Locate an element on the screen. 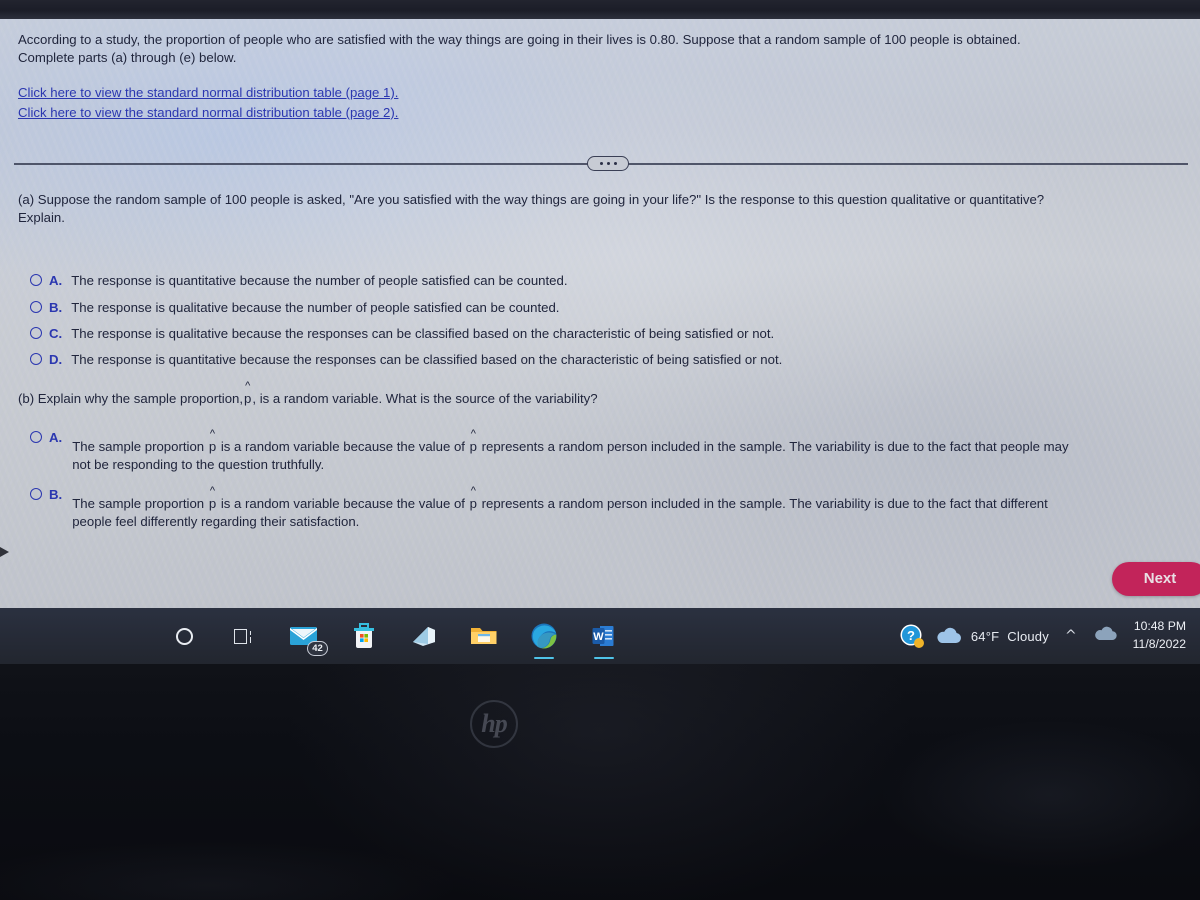 This screenshot has width=1200, height=900. taskbar-date: 11/8/2022 is located at coordinates (1159, 644).